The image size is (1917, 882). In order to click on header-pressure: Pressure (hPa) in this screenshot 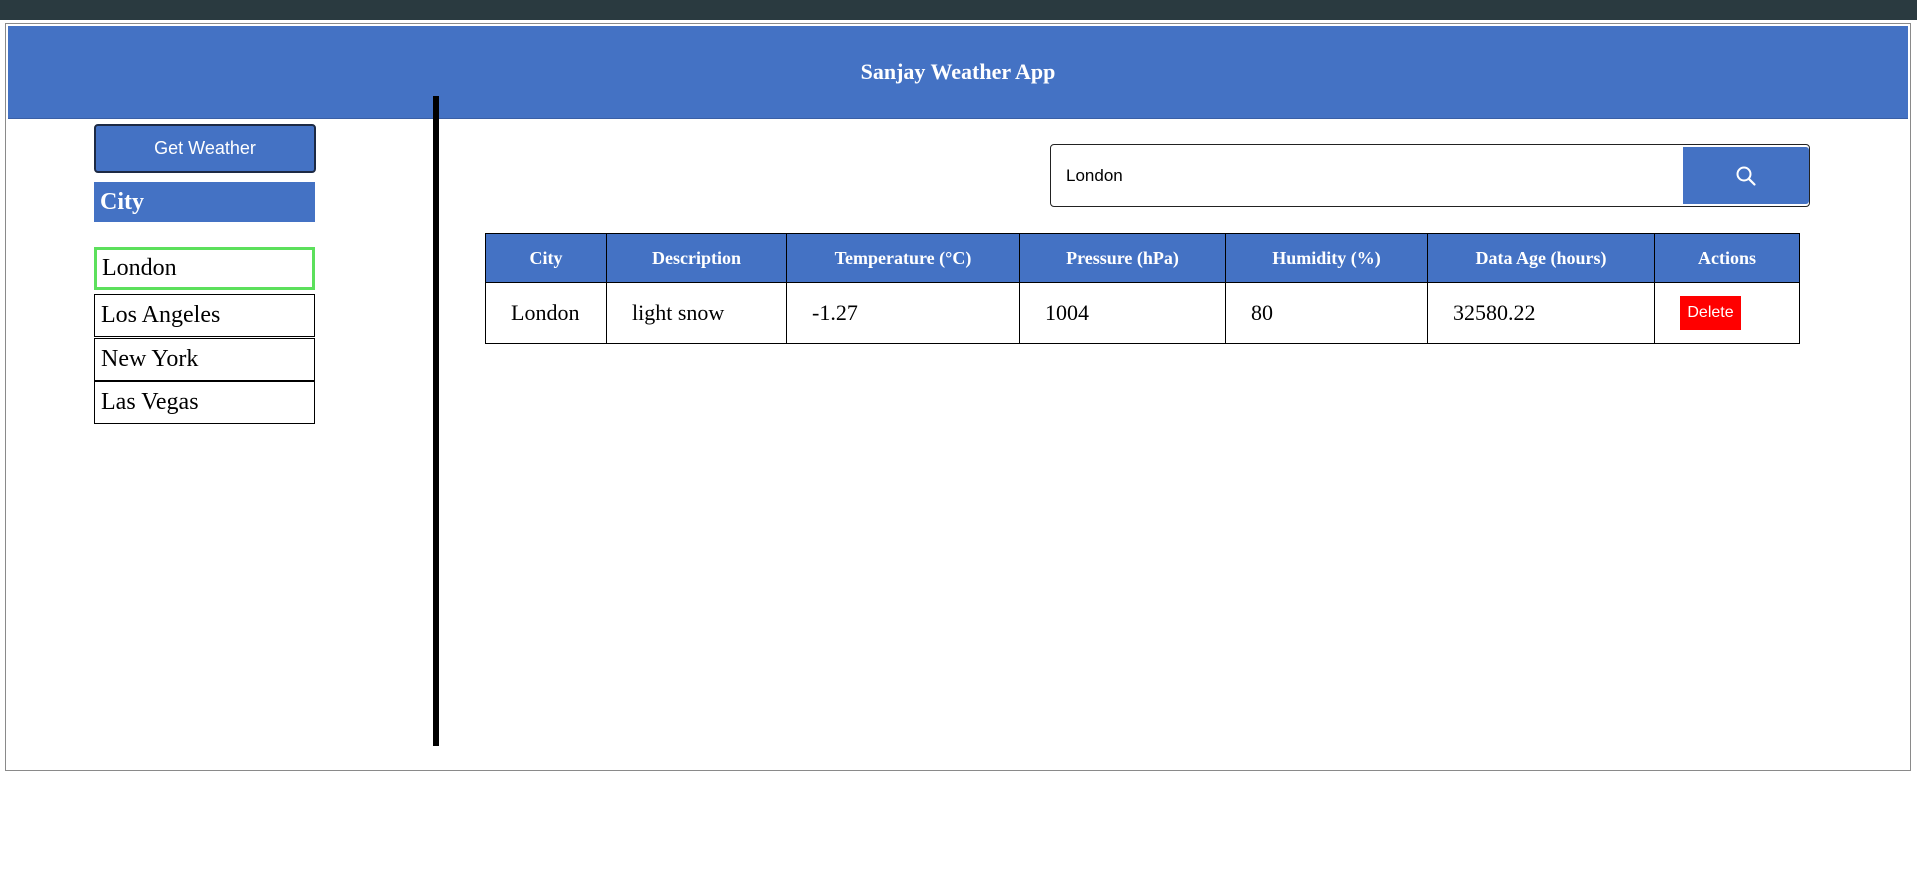, I will do `click(1122, 258)`.